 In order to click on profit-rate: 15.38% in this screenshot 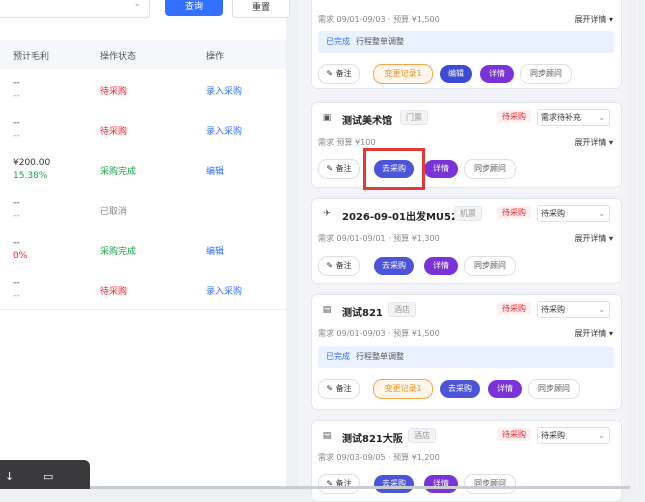, I will do `click(30, 176)`.